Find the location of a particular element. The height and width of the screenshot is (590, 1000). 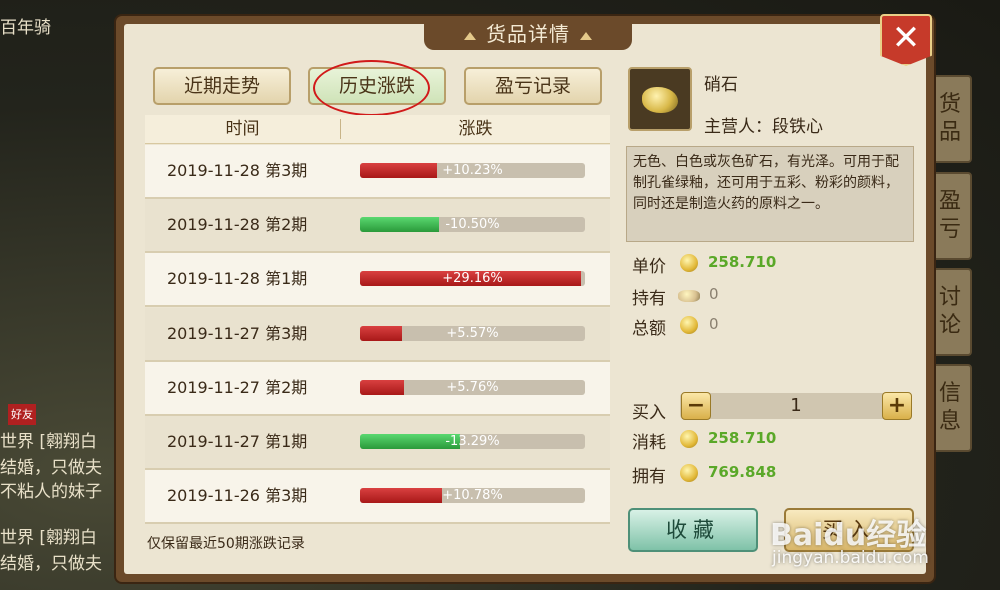

table-row: 2019-11-26 第3期 +10.78% is located at coordinates (377, 497).